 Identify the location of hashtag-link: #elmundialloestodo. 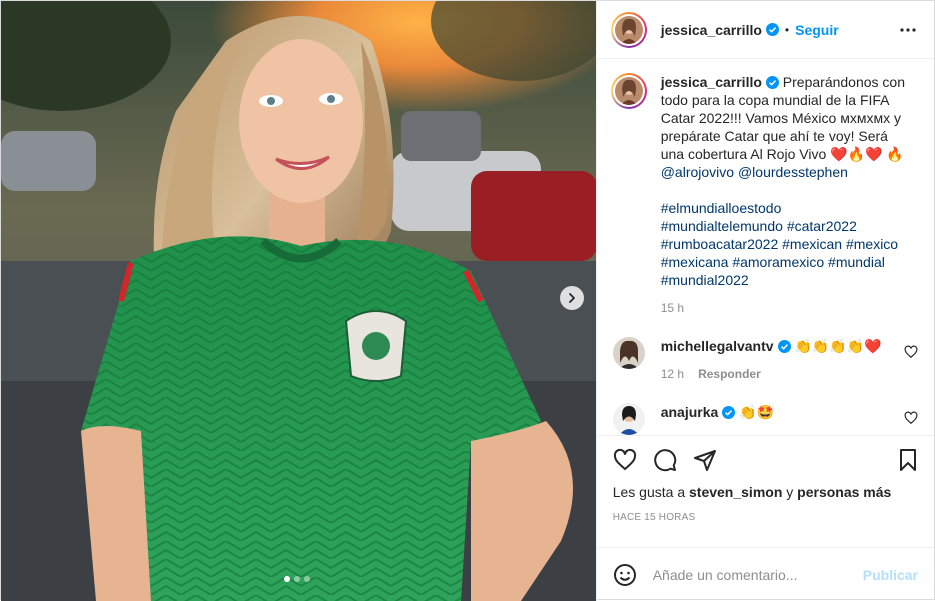
(721, 208).